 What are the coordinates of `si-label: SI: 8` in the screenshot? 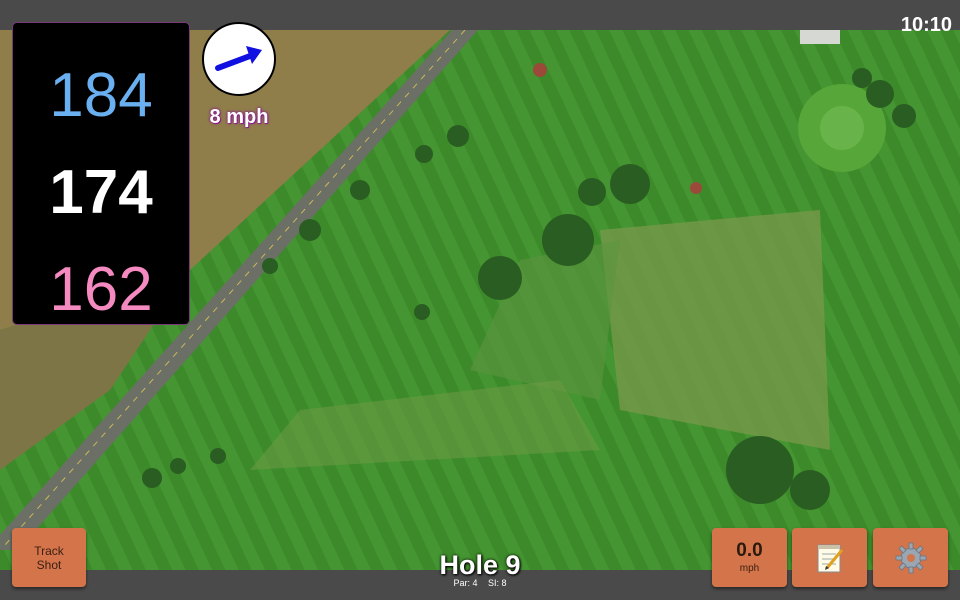 It's located at (497, 583).